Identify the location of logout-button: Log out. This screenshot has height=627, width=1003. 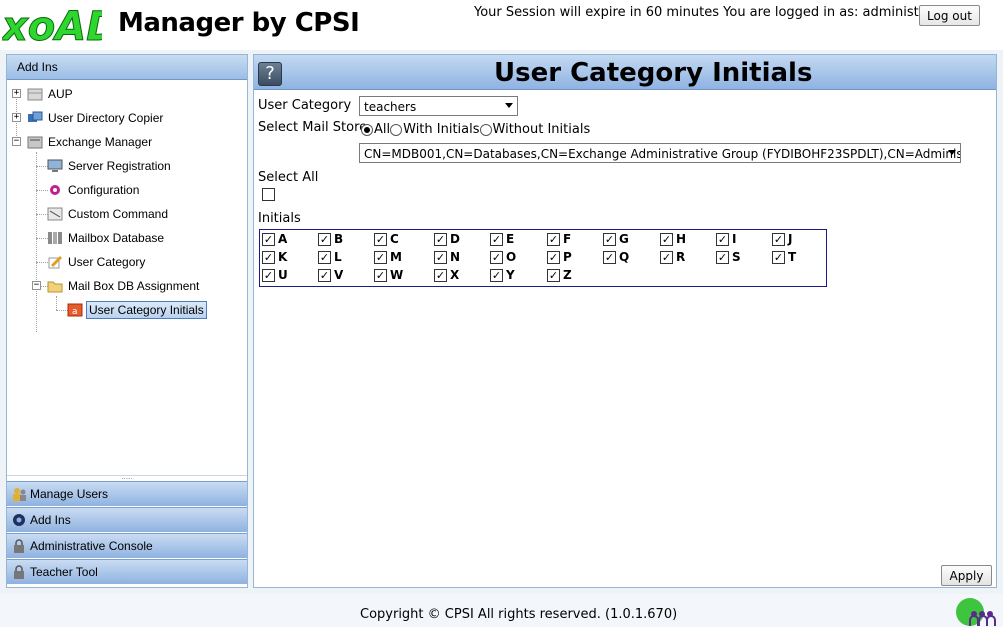
(949, 15).